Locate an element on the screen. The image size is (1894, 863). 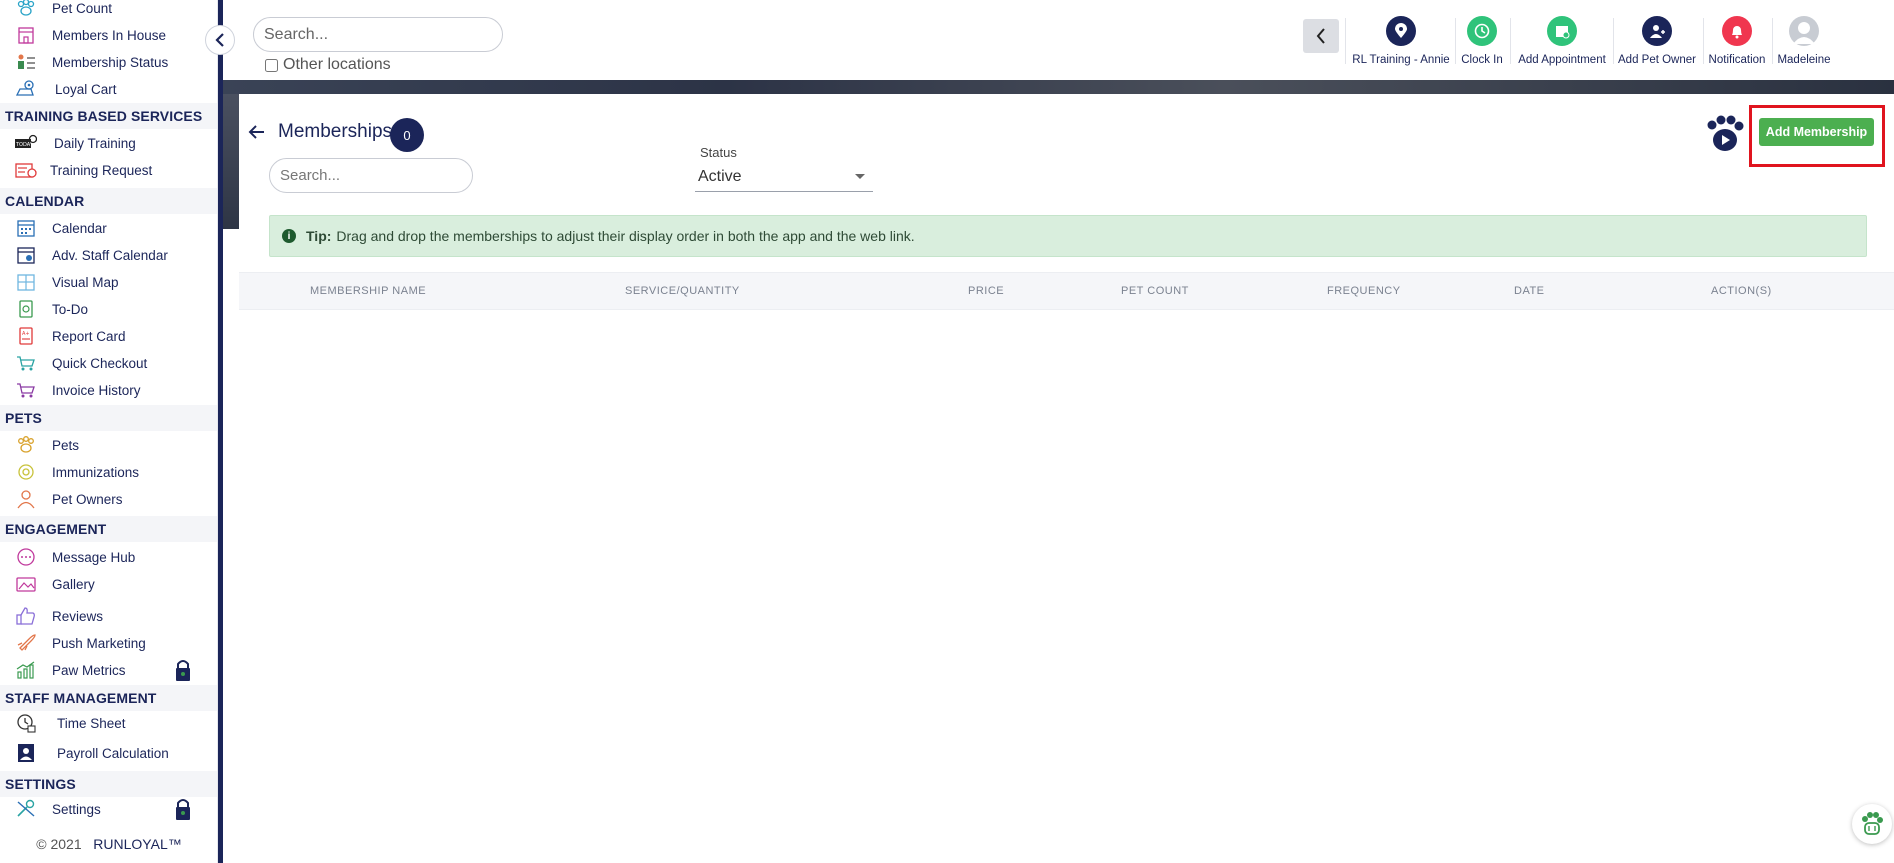
sidebar-item-label: Membership Status is located at coordinates (110, 62).